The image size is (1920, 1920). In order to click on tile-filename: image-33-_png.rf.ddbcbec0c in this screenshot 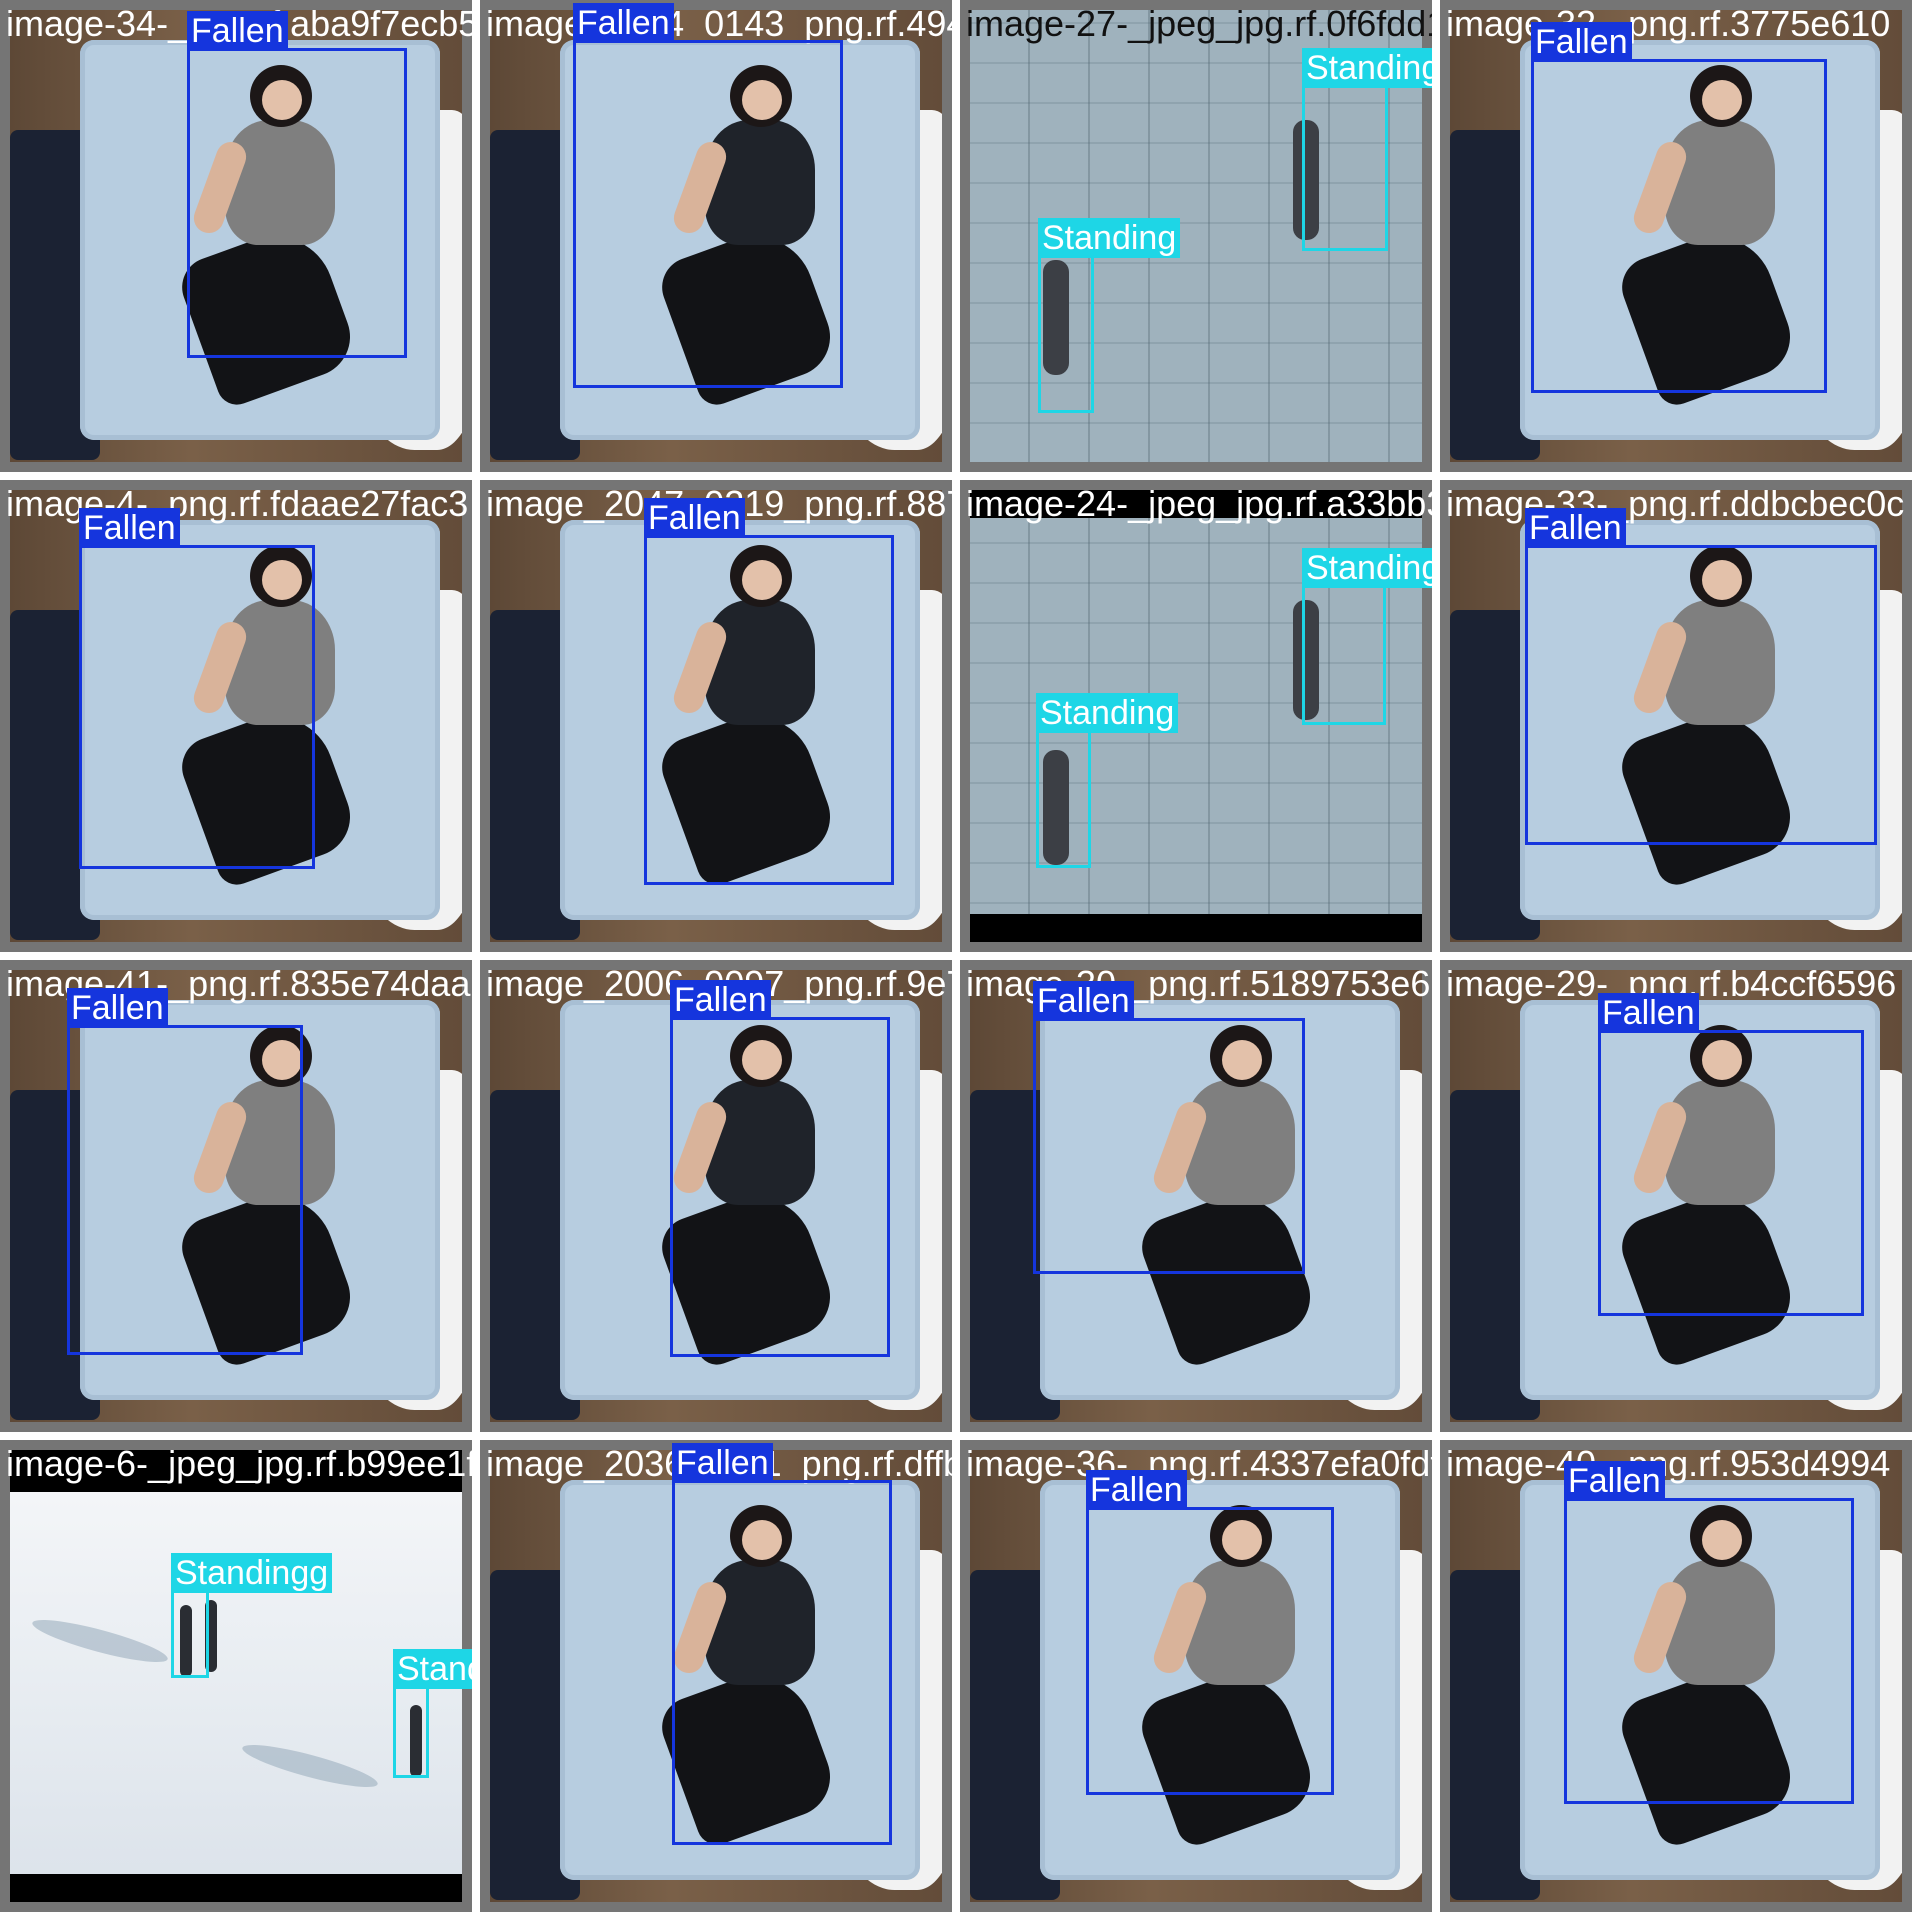, I will do `click(1675, 503)`.